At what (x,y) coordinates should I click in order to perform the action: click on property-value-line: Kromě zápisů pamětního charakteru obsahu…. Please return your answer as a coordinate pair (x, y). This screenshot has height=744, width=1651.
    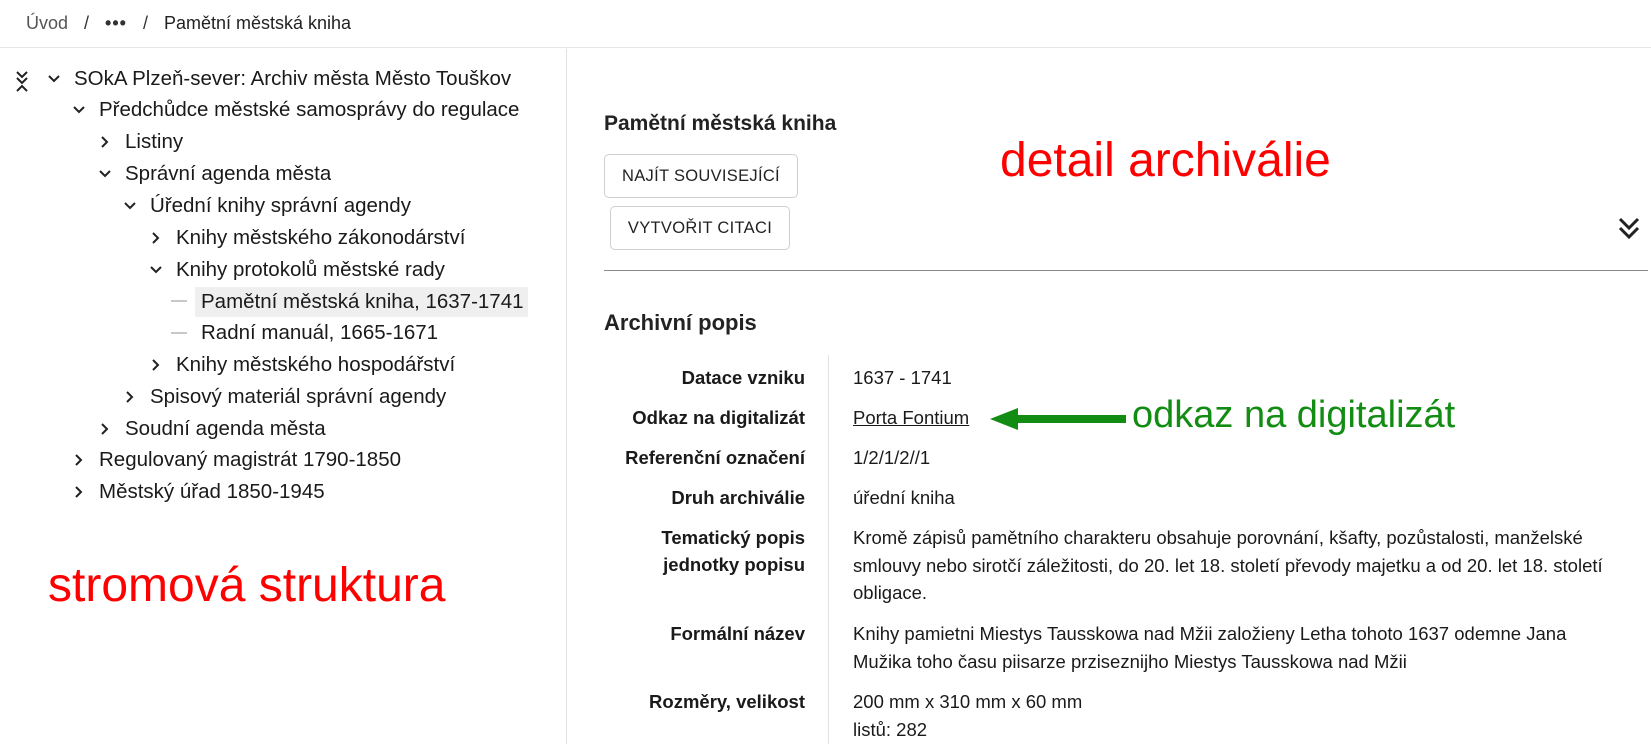
    Looking at the image, I should click on (1218, 537).